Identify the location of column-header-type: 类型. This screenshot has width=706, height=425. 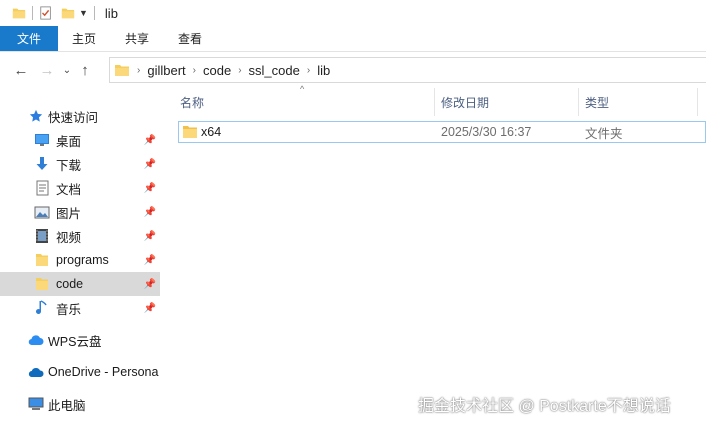
(597, 102).